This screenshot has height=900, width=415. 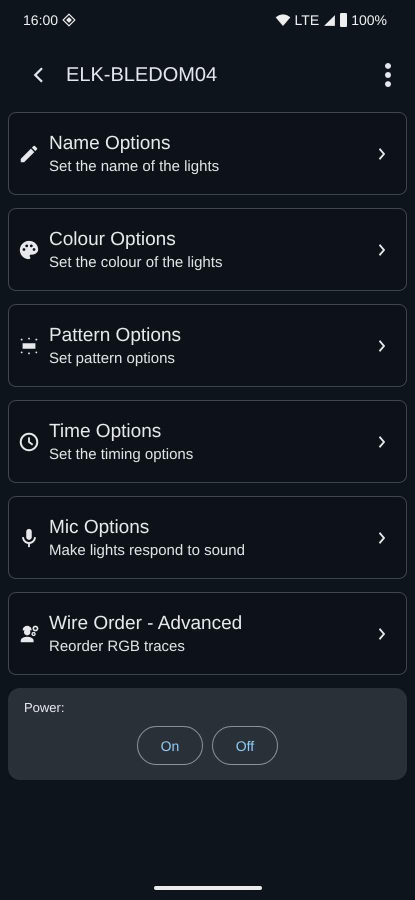 I want to click on more-icon, so click(x=388, y=75).